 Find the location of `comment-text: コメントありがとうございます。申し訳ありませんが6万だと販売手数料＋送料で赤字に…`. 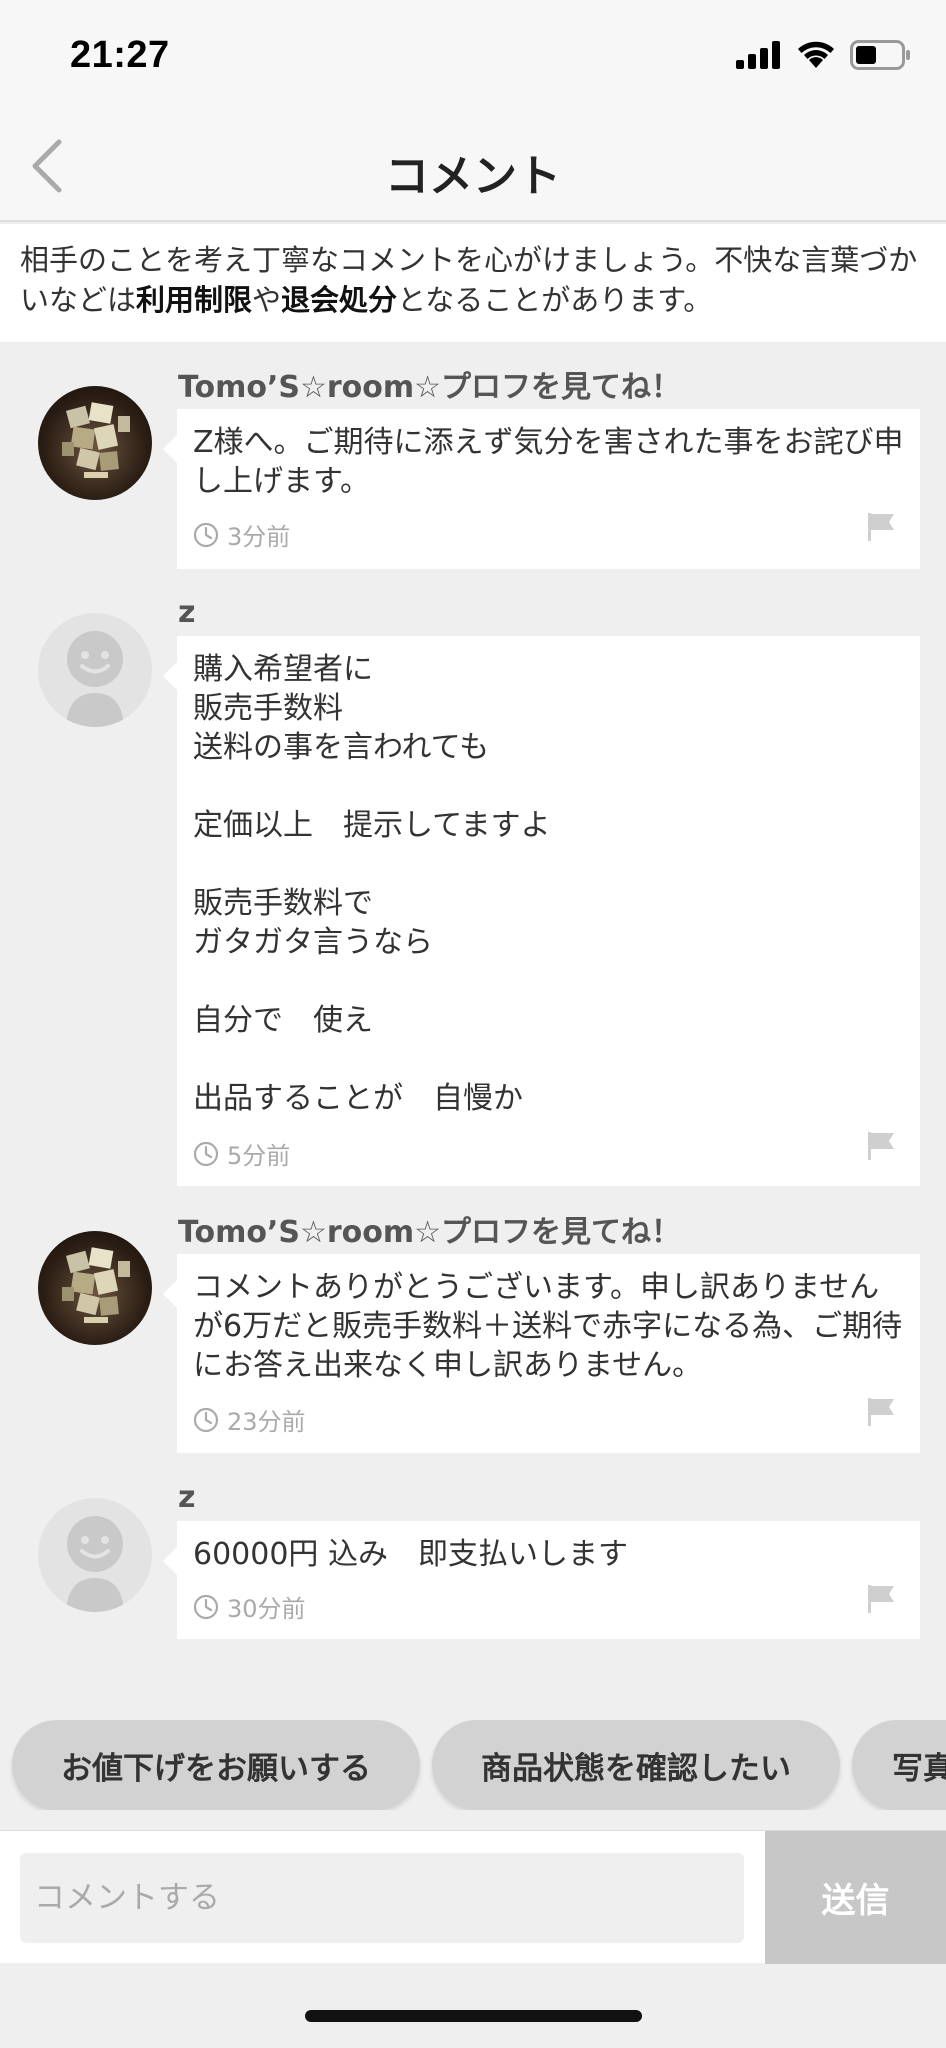

comment-text: コメントありがとうございます。申し訳ありませんが6万だと販売手数料＋送料で赤字に… is located at coordinates (548, 1326).